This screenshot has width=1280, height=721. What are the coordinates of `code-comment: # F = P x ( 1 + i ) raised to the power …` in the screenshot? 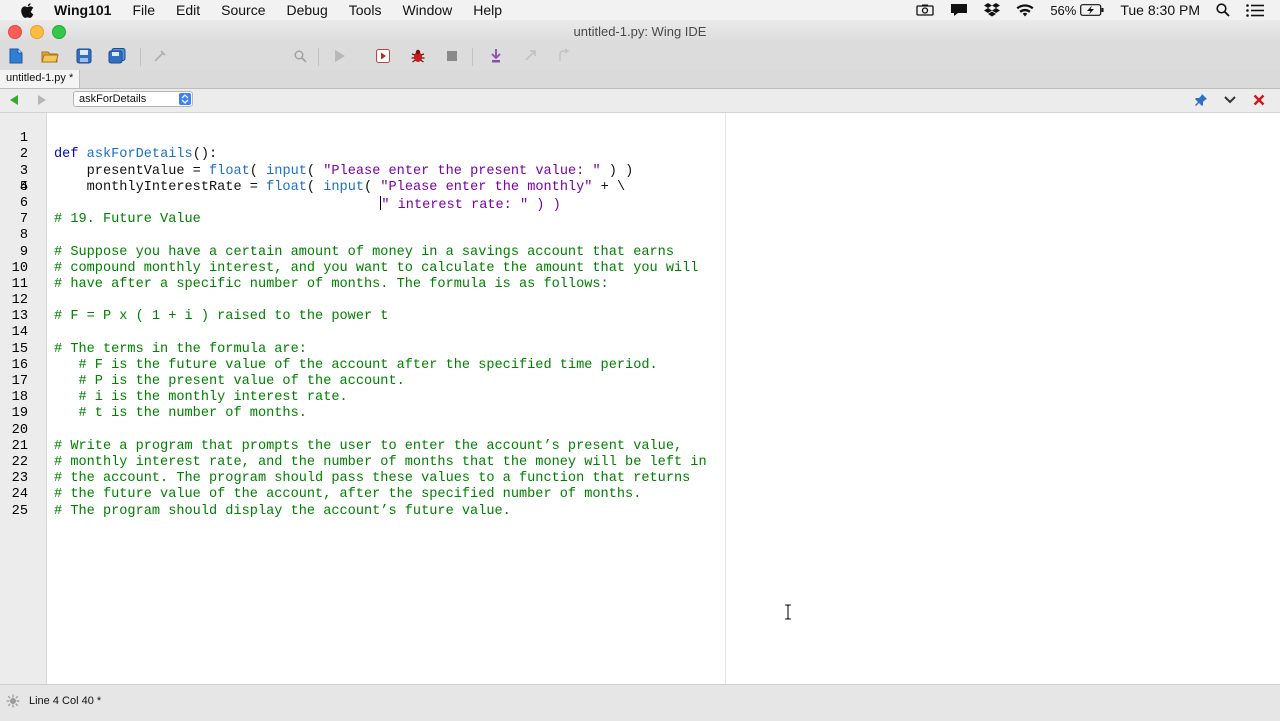 It's located at (221, 317).